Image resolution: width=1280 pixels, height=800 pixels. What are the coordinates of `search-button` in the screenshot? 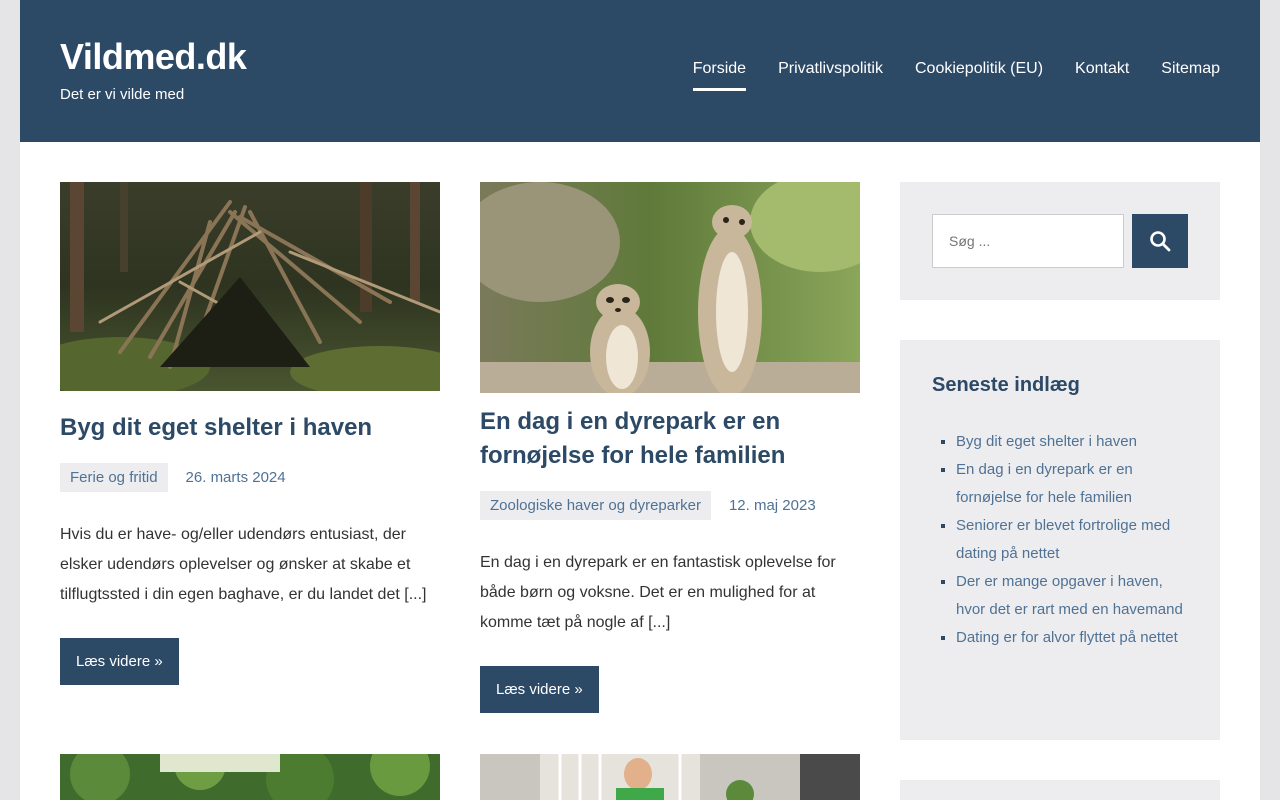 It's located at (1160, 241).